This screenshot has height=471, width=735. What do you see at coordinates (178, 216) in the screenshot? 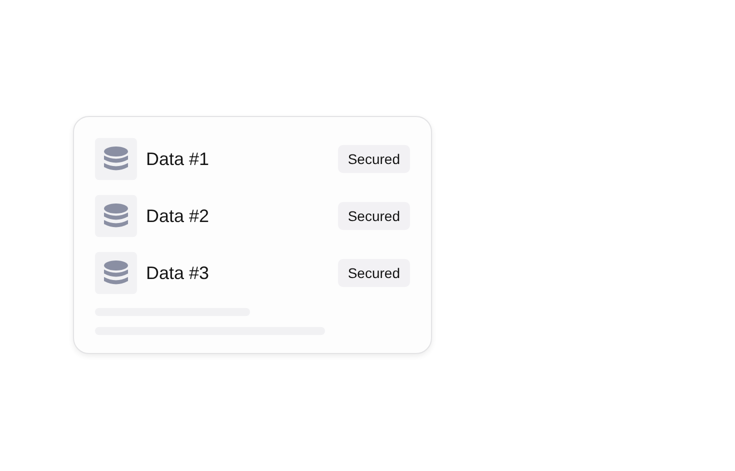
I see `item-name: Data #2` at bounding box center [178, 216].